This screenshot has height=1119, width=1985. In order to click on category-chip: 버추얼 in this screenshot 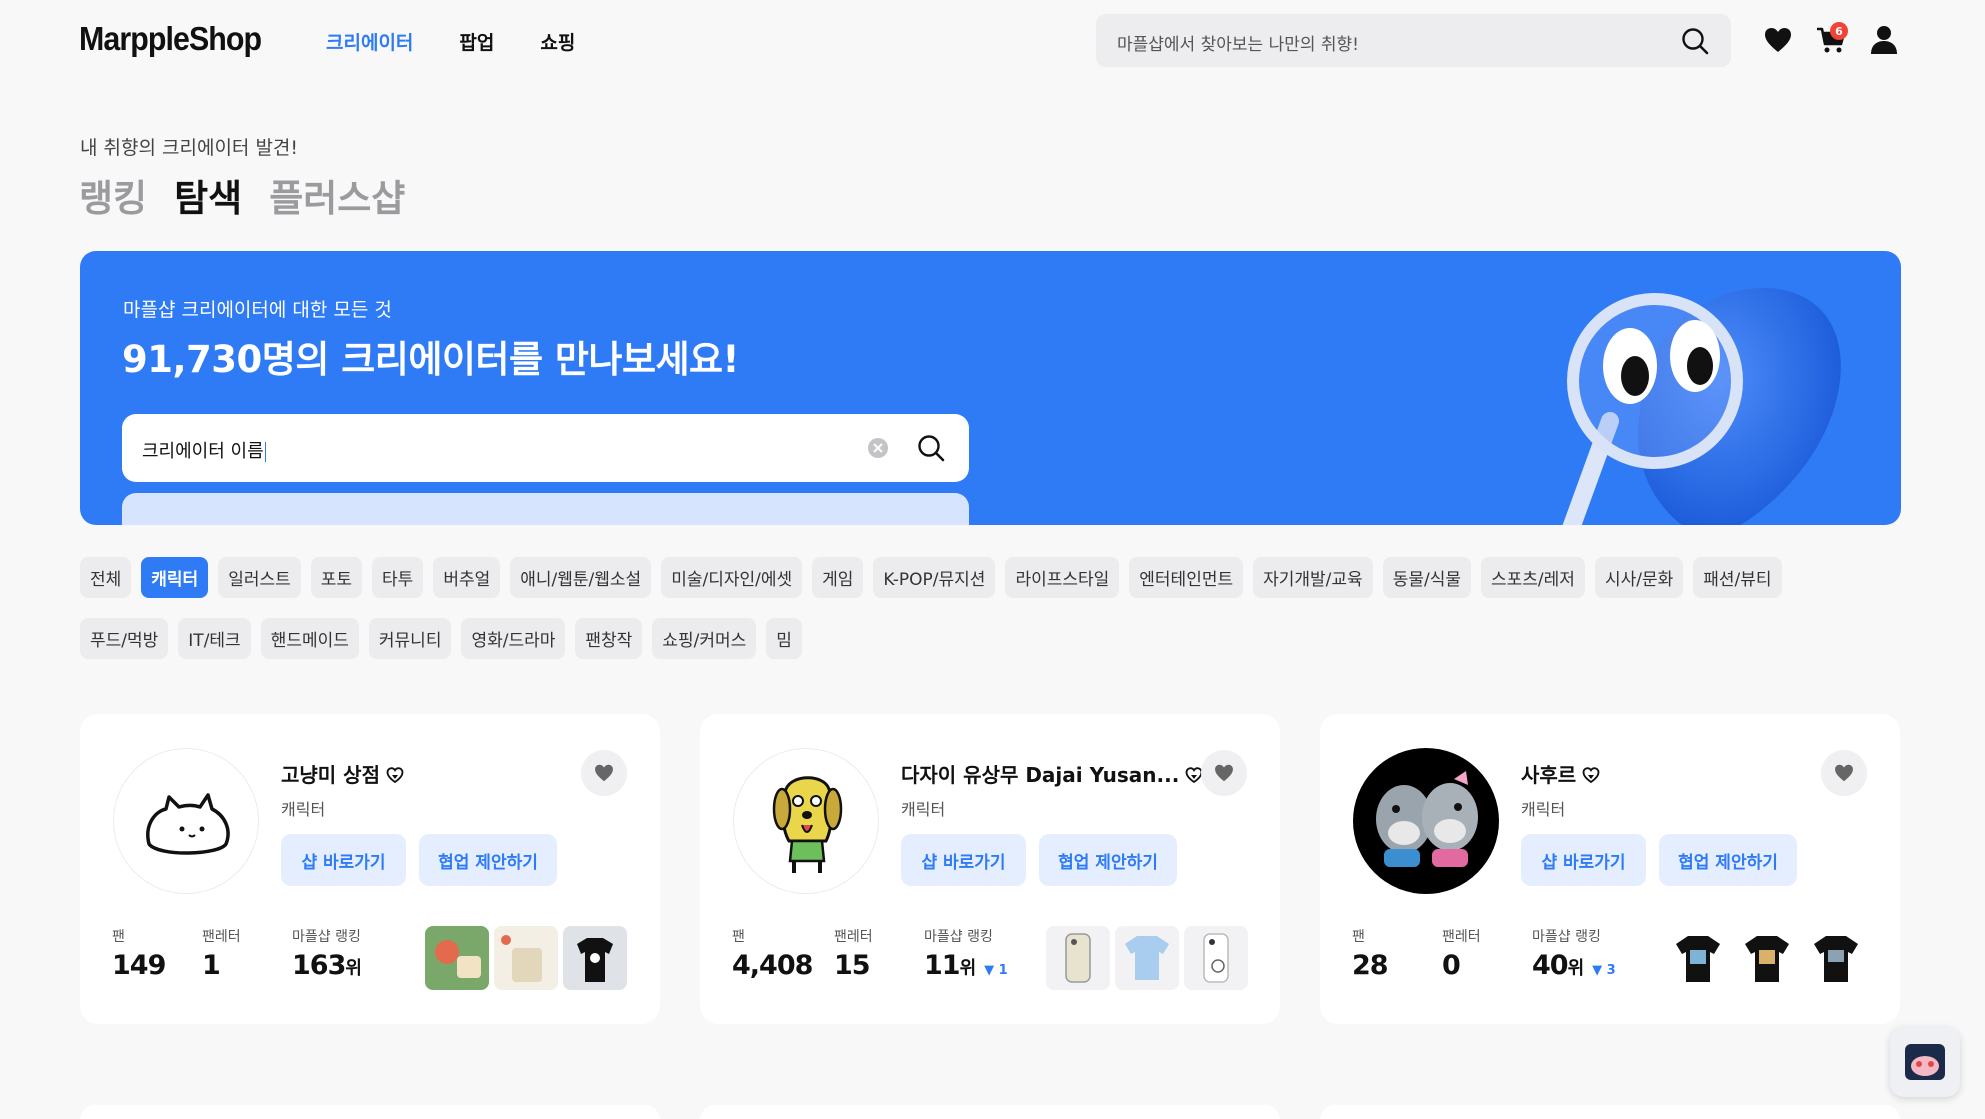, I will do `click(467, 577)`.